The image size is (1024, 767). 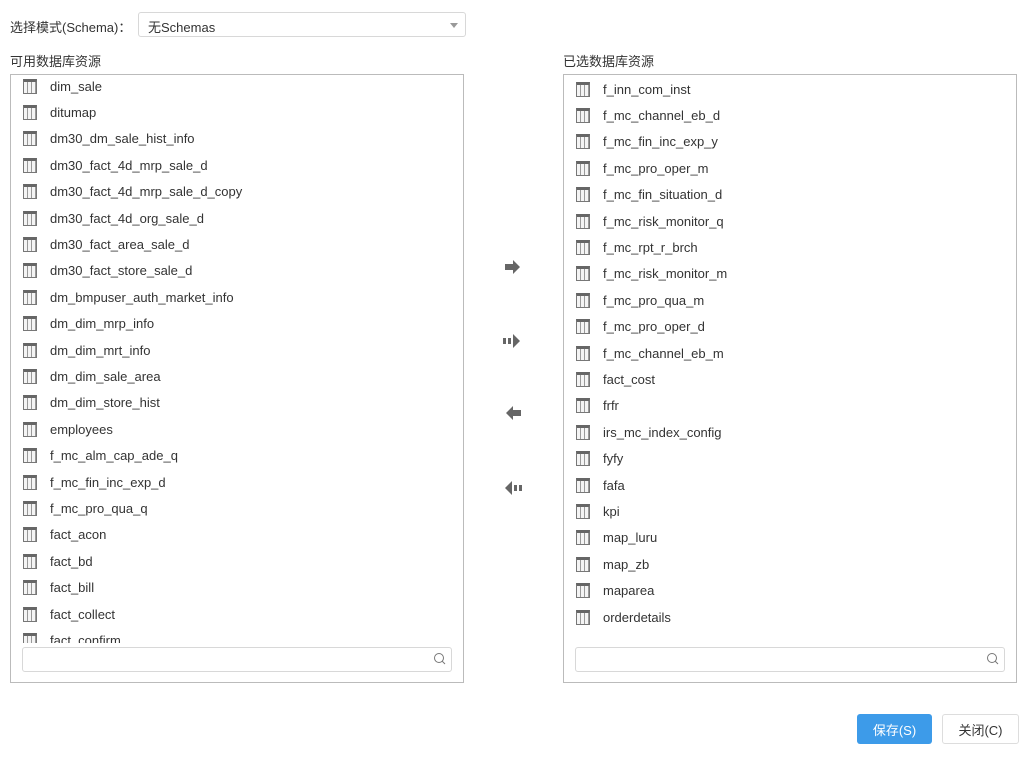 What do you see at coordinates (237, 535) in the screenshot?
I see `list-item: fact_acon` at bounding box center [237, 535].